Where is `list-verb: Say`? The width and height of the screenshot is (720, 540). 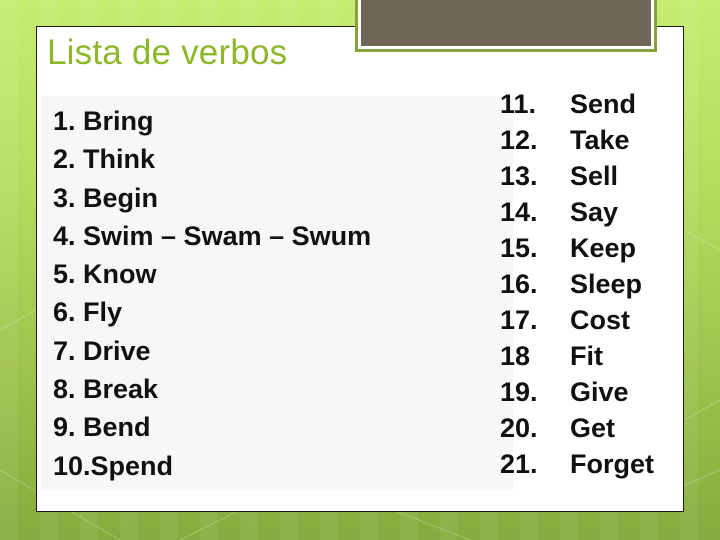
list-verb: Say is located at coordinates (594, 212).